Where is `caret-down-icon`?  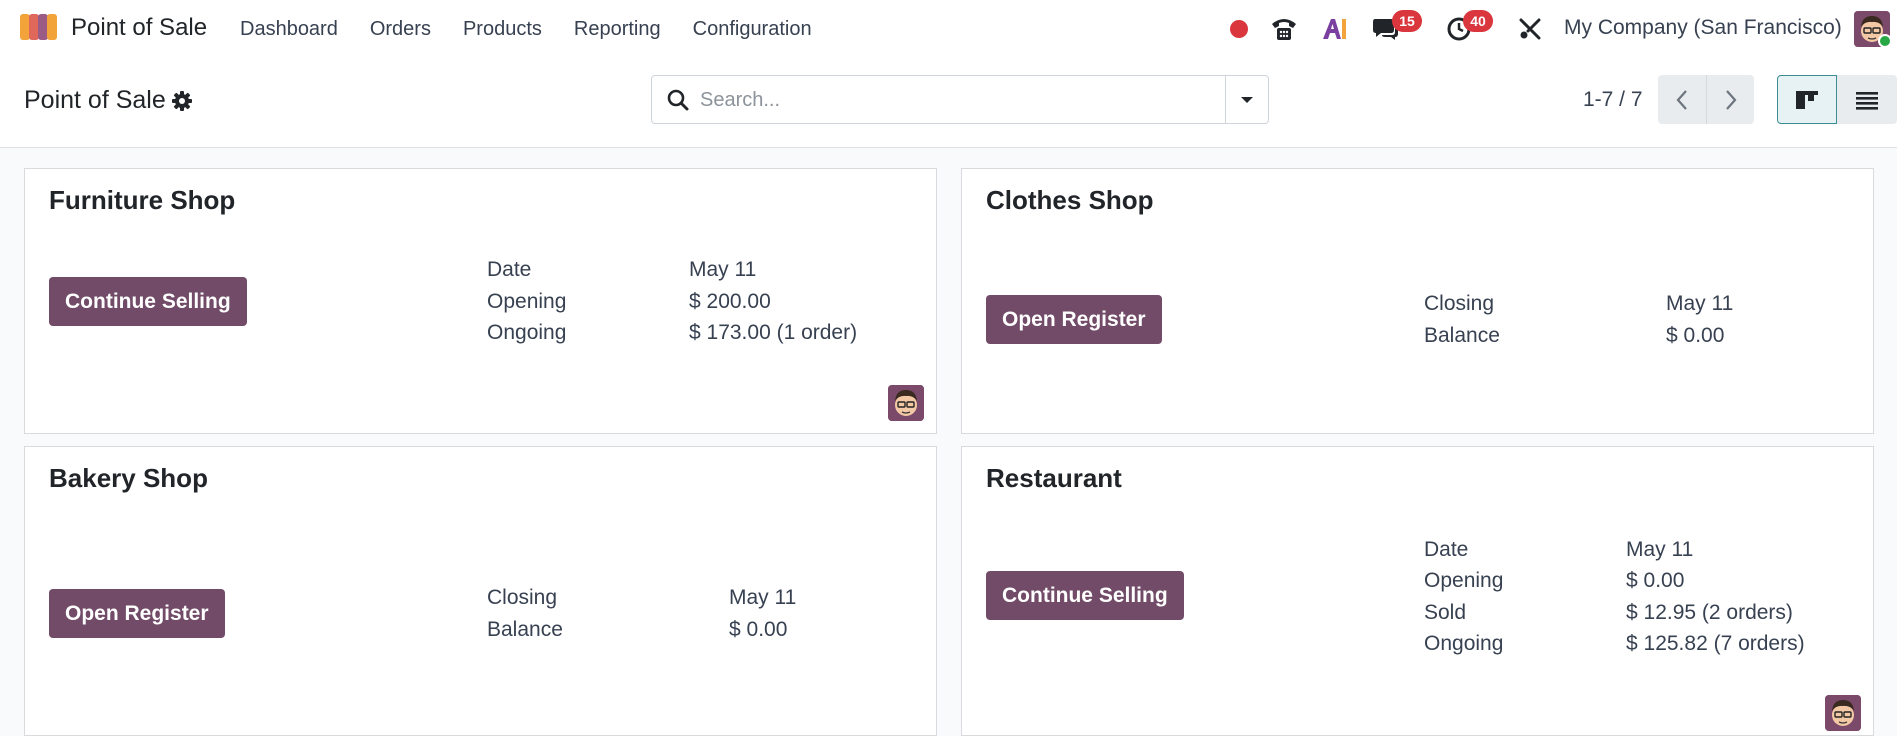
caret-down-icon is located at coordinates (1247, 99).